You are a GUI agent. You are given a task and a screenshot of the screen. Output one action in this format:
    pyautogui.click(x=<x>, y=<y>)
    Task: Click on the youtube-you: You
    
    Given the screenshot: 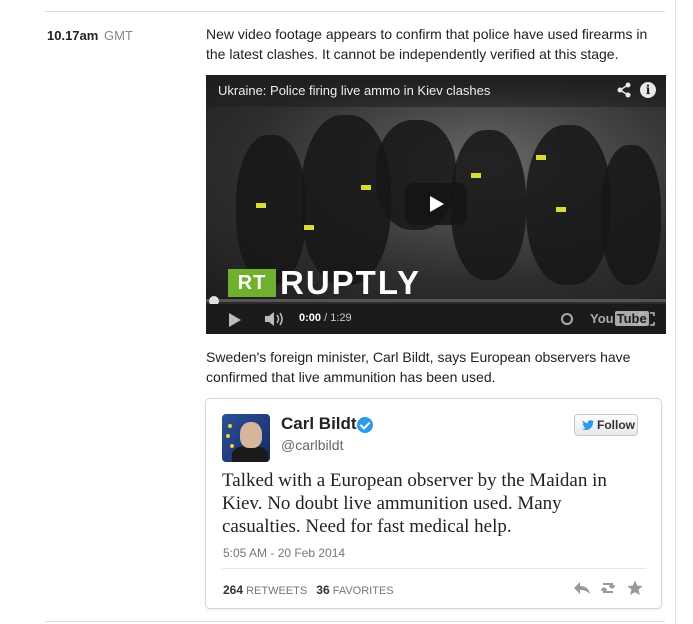 What is the action you would take?
    pyautogui.click(x=602, y=318)
    